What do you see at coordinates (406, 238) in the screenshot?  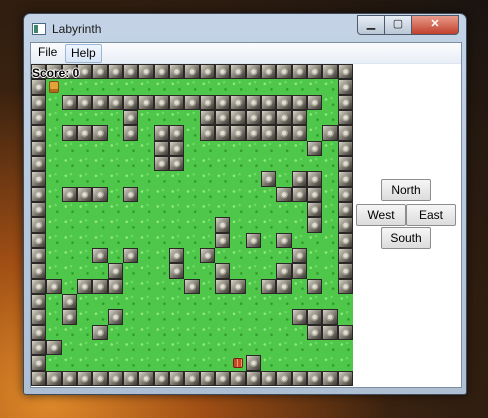 I see `south-button: South` at bounding box center [406, 238].